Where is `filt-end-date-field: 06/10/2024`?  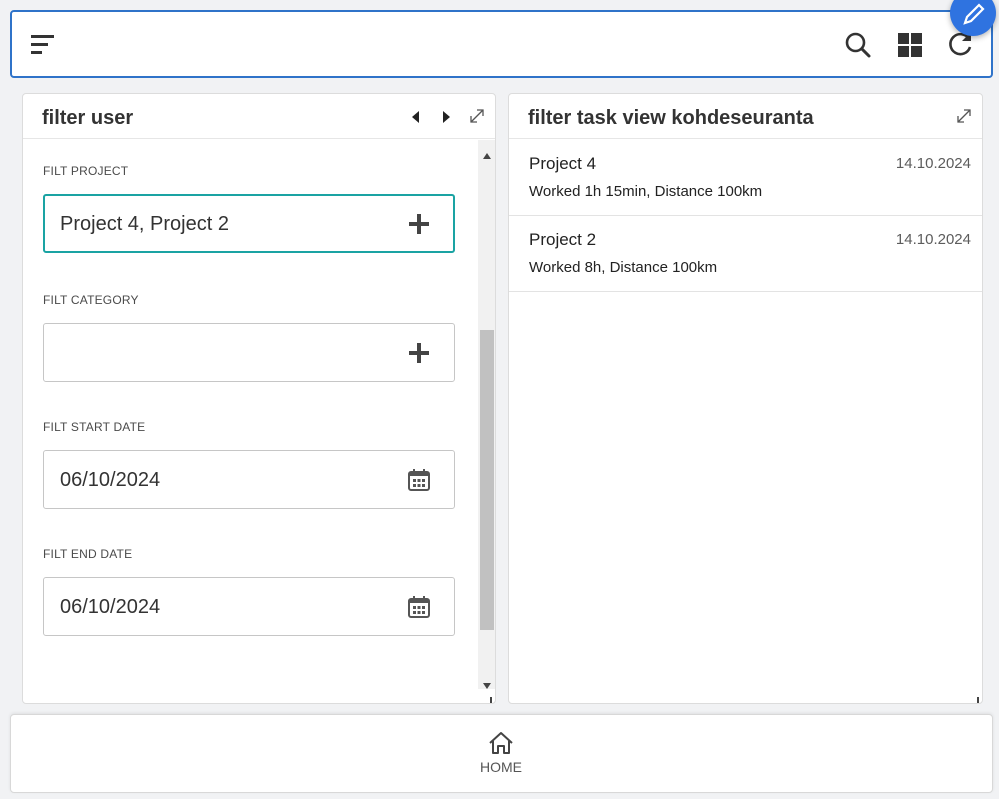 filt-end-date-field: 06/10/2024 is located at coordinates (249, 606).